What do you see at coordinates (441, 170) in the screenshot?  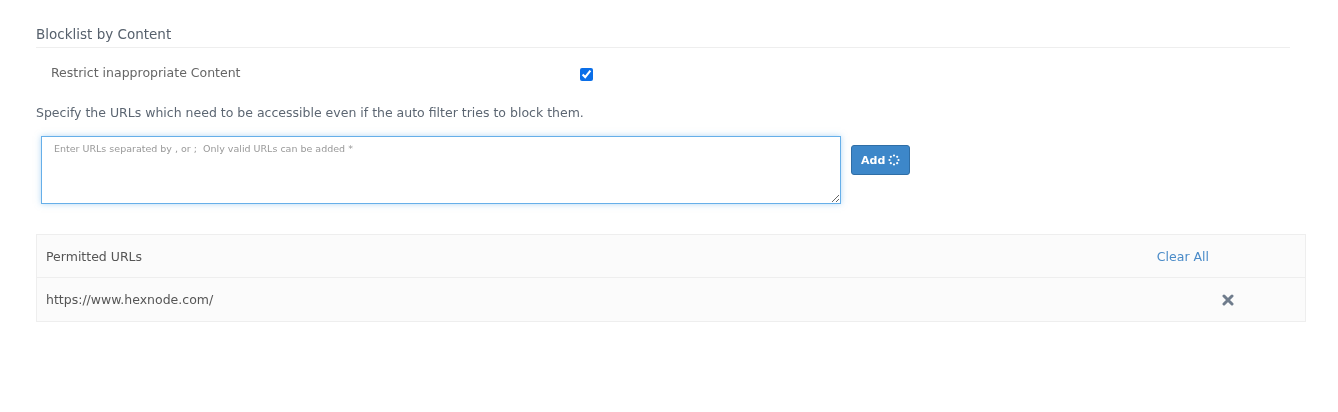 I see `url-input-field: Enter URLs separated by , or ; Only valid URLs can be added *` at bounding box center [441, 170].